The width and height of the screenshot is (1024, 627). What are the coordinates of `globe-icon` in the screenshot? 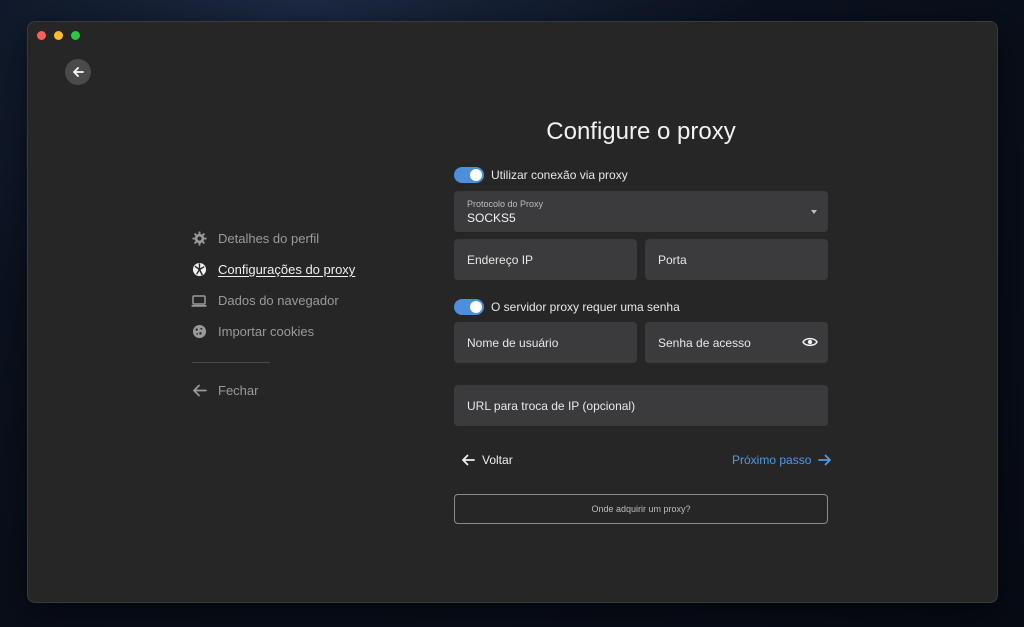 It's located at (199, 270).